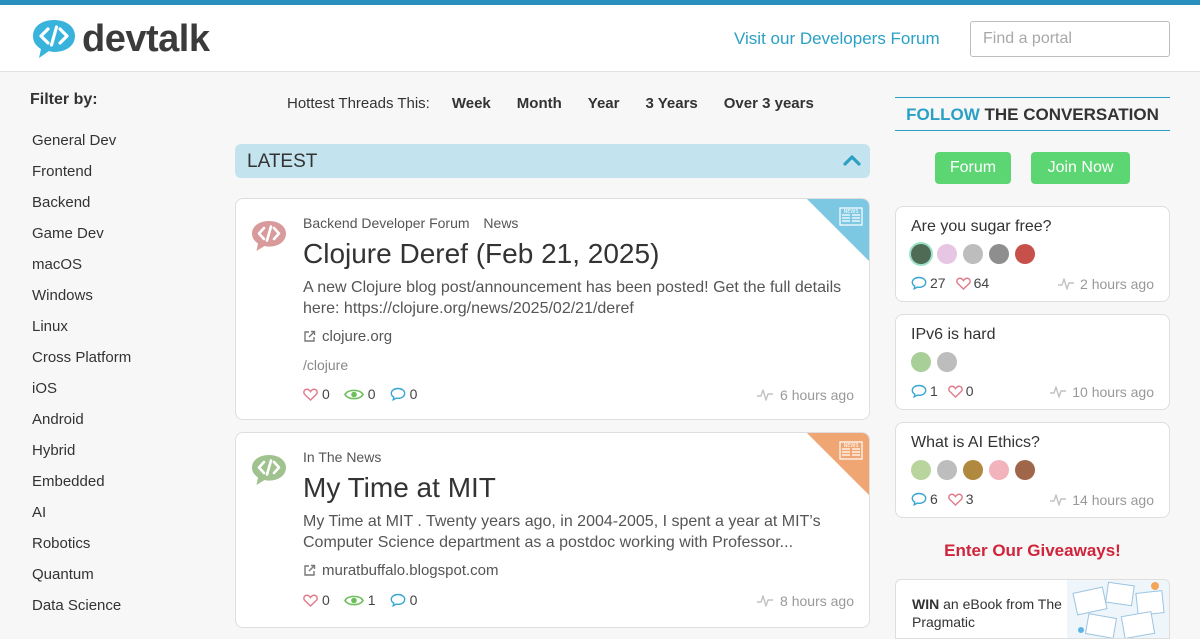 Image resolution: width=1200 pixels, height=639 pixels. I want to click on thread-time-text: 10 hours ago, so click(1113, 392).